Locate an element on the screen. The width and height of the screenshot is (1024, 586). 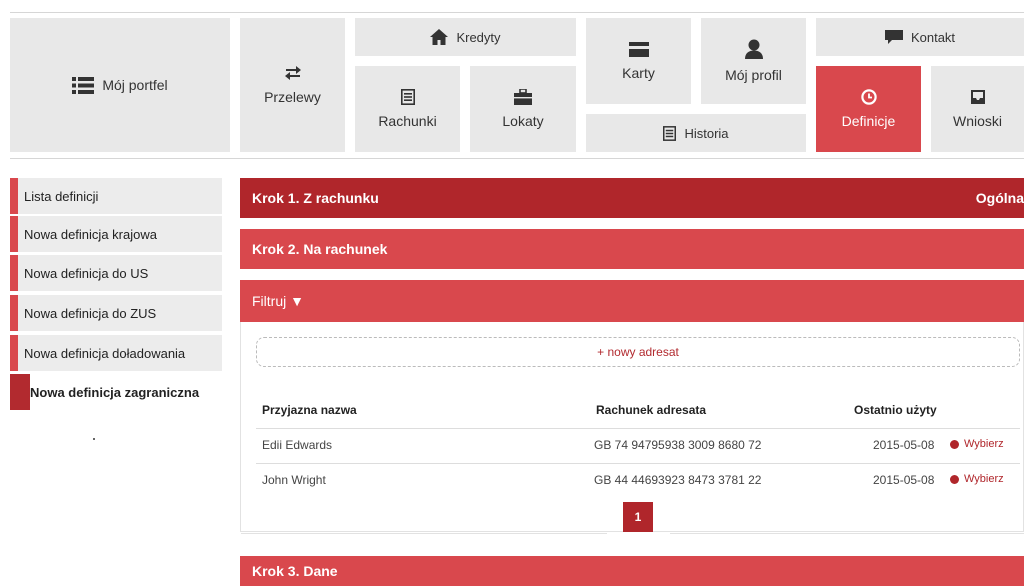
nav-tile-history: Historia is located at coordinates (696, 133).